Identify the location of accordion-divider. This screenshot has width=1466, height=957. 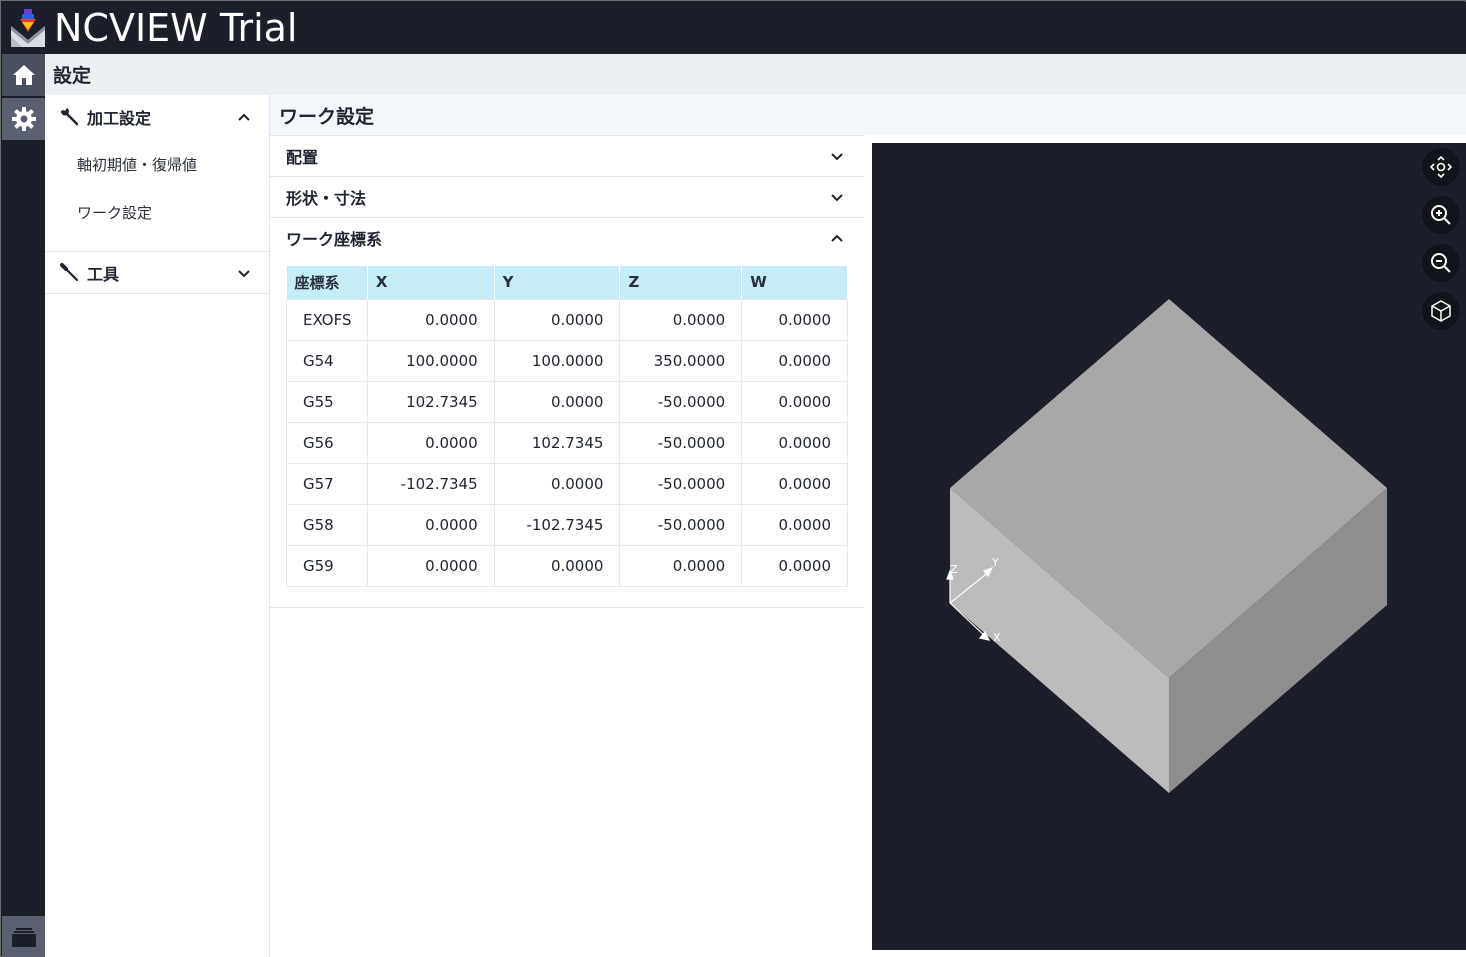
(567, 607).